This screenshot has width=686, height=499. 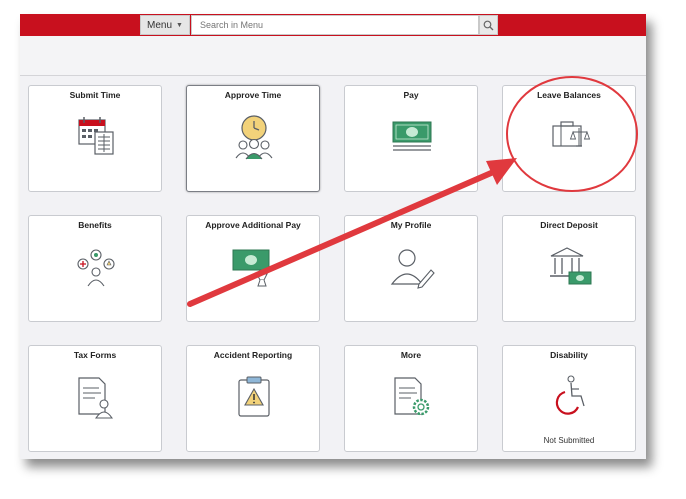 What do you see at coordinates (569, 355) in the screenshot?
I see `tile-title: Disability` at bounding box center [569, 355].